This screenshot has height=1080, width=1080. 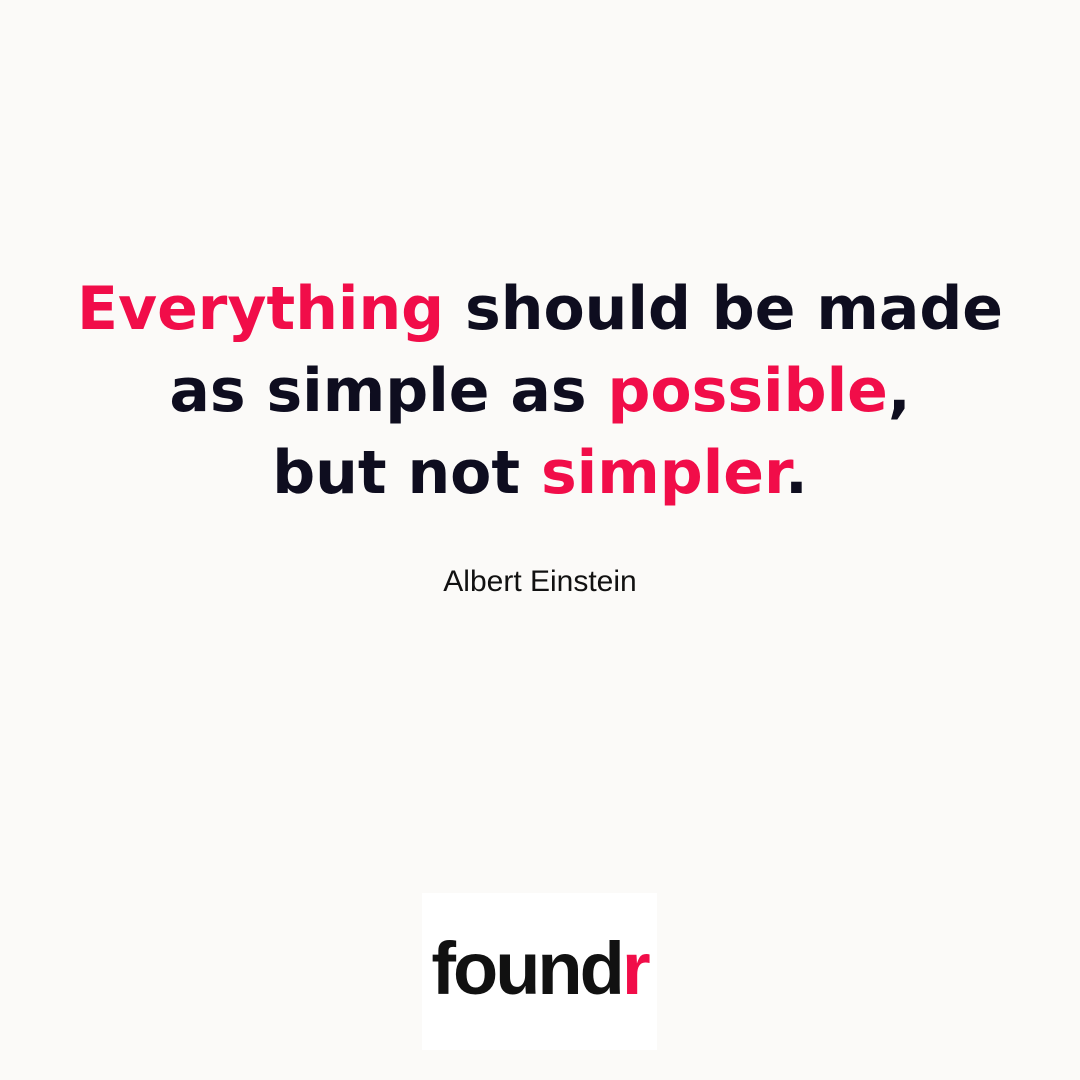 I want to click on quote-line-2: as simple as possible,, so click(x=540, y=391).